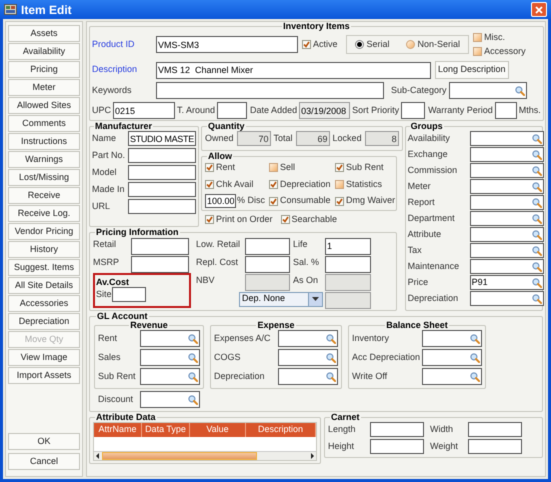  I want to click on sidebar-button: Receive, so click(44, 195).